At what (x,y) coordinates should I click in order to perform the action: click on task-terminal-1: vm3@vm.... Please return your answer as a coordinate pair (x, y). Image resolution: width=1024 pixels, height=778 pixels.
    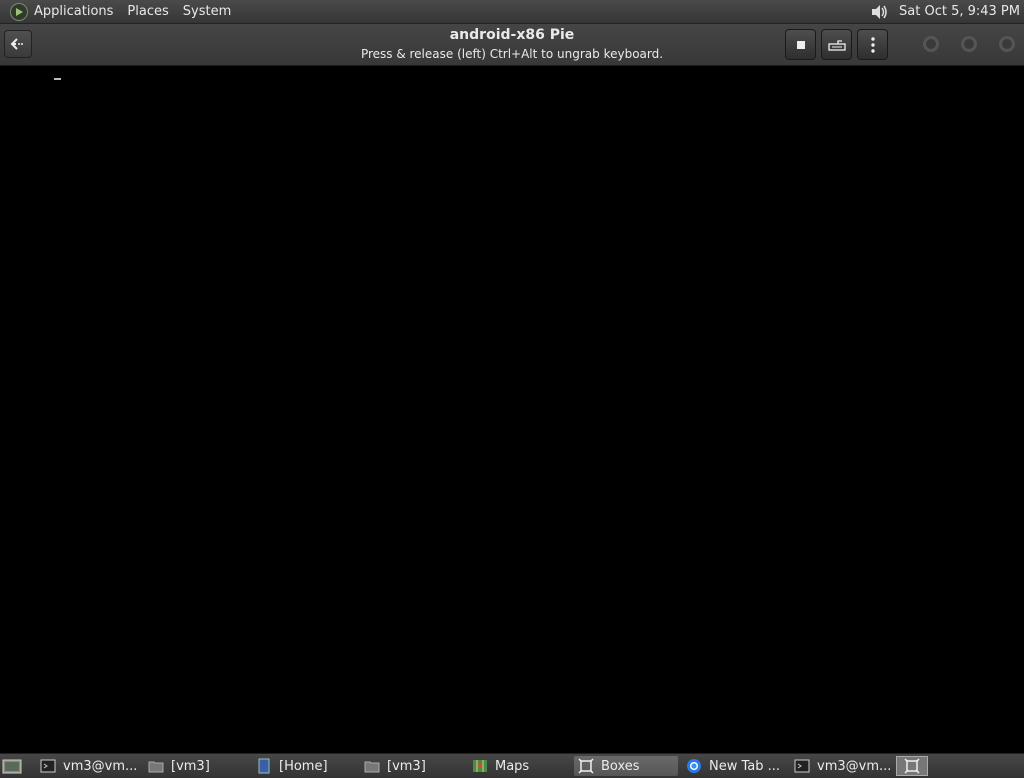
    Looking at the image, I should click on (88, 766).